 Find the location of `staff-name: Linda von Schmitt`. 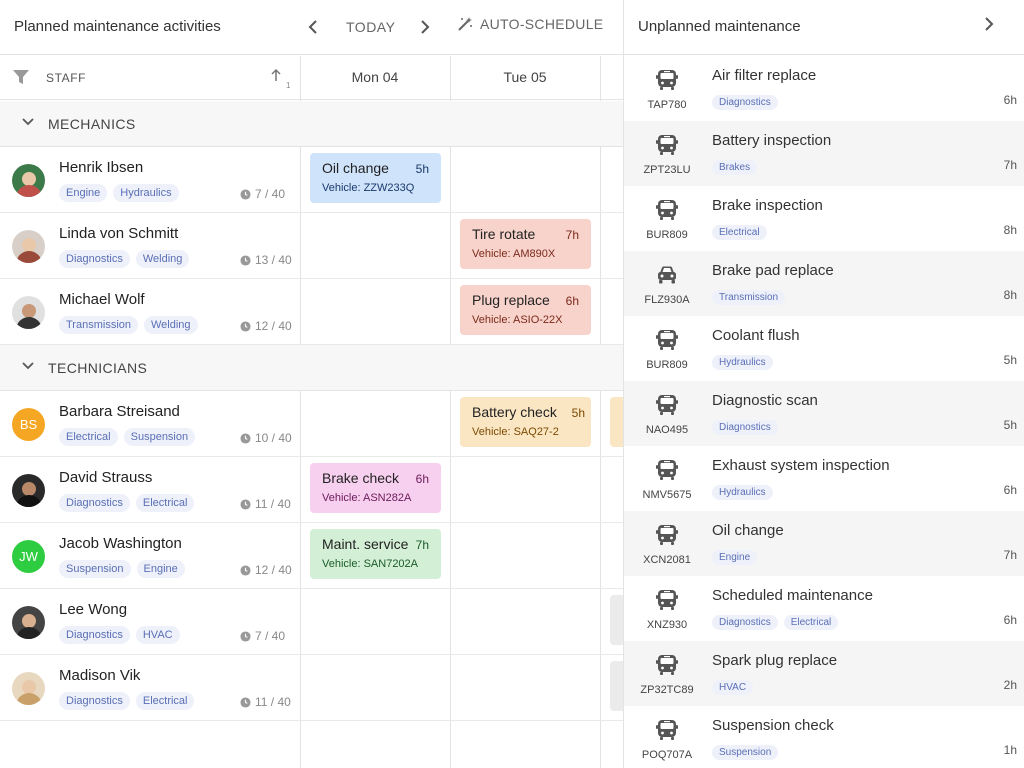

staff-name: Linda von Schmitt is located at coordinates (119, 233).